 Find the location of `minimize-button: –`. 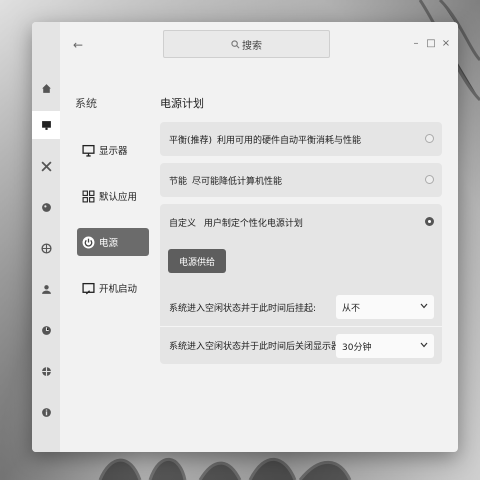

minimize-button: – is located at coordinates (416, 44).